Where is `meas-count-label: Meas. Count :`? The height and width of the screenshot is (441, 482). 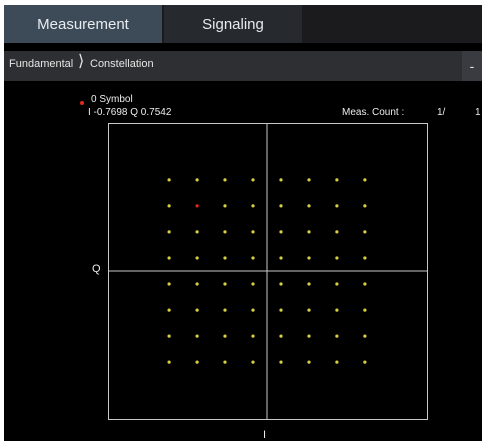 meas-count-label: Meas. Count : is located at coordinates (373, 112).